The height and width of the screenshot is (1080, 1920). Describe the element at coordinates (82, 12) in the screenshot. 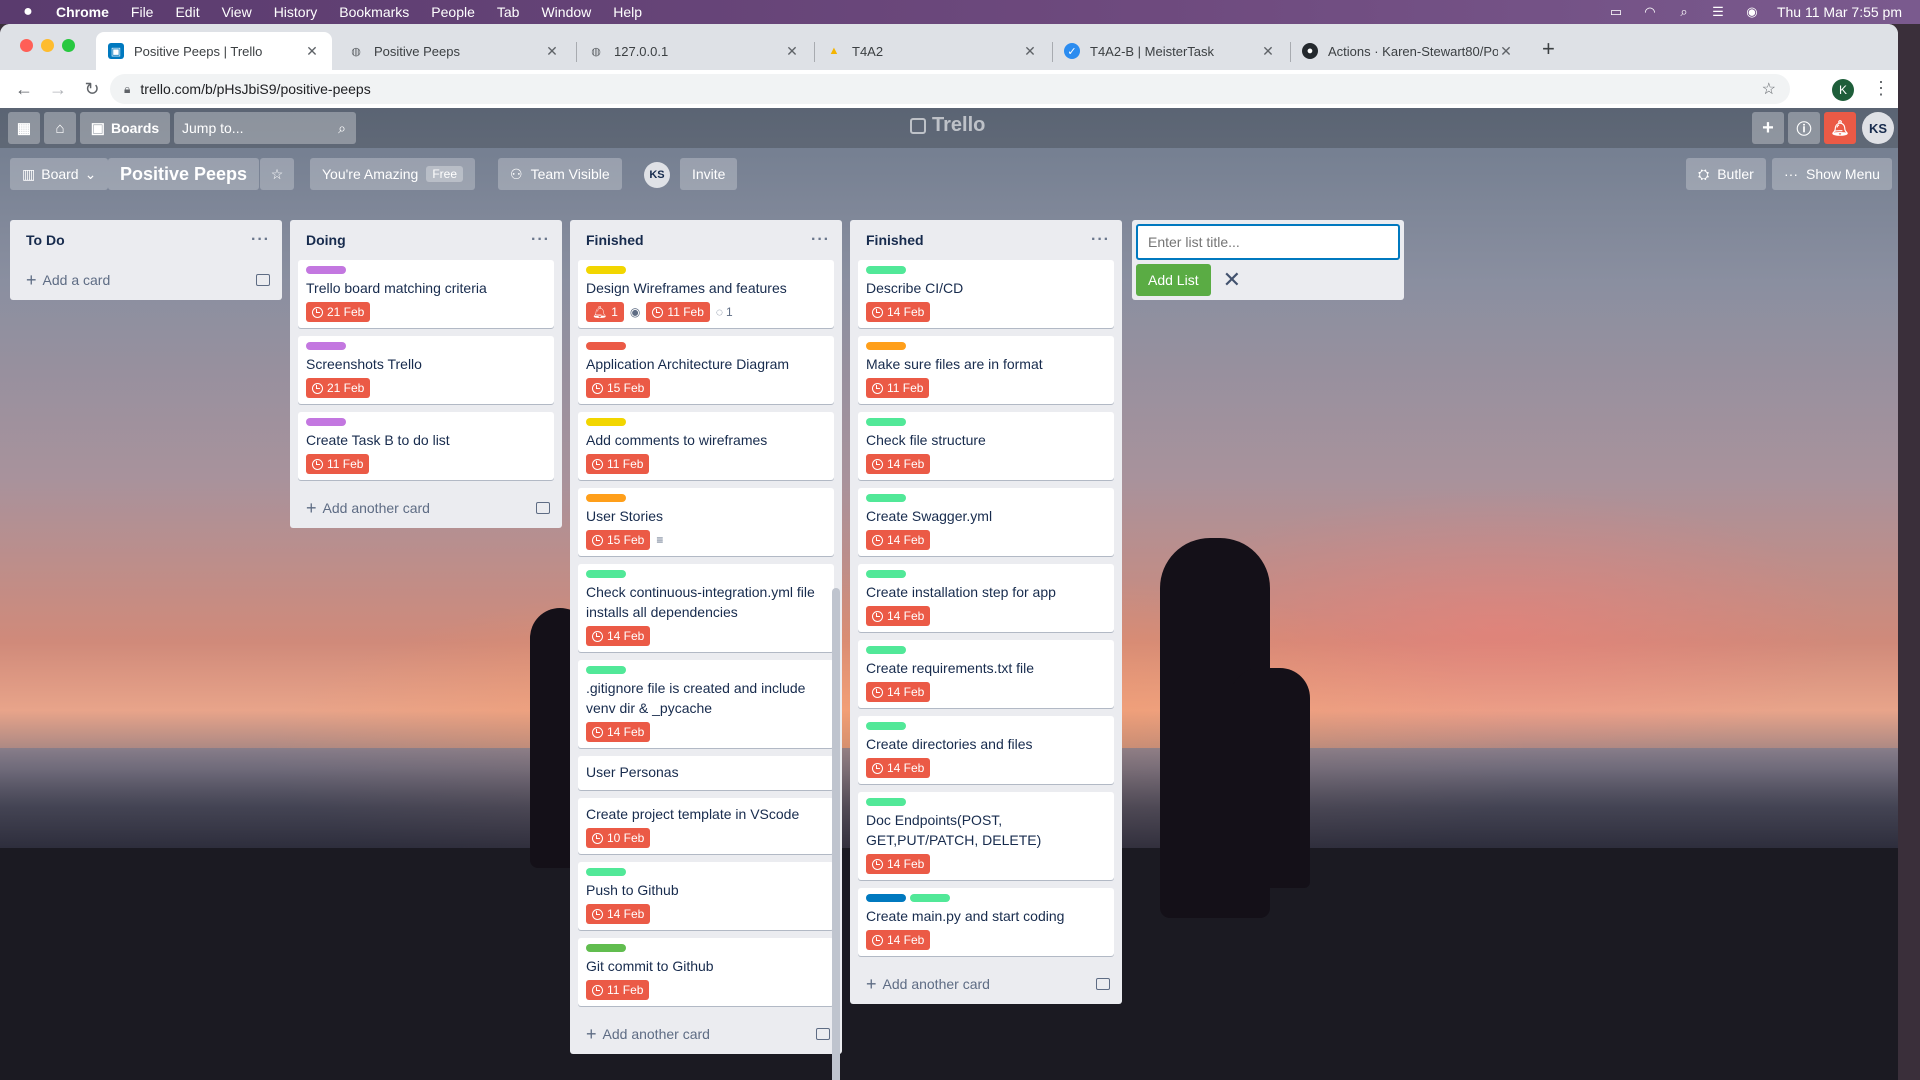

I see `menu-chrome: Chrome` at that location.